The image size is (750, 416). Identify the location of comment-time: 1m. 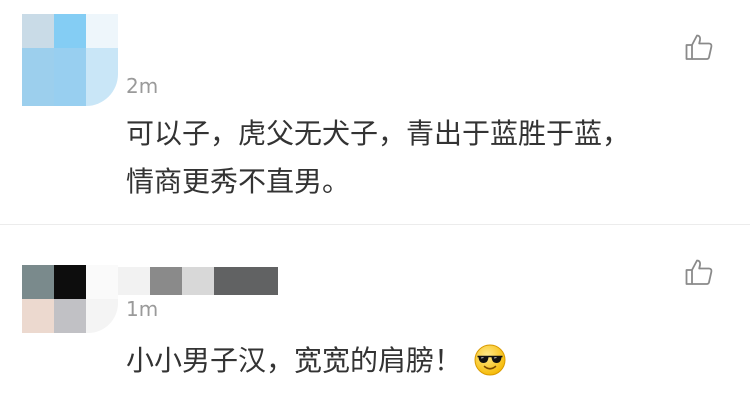
(142, 309).